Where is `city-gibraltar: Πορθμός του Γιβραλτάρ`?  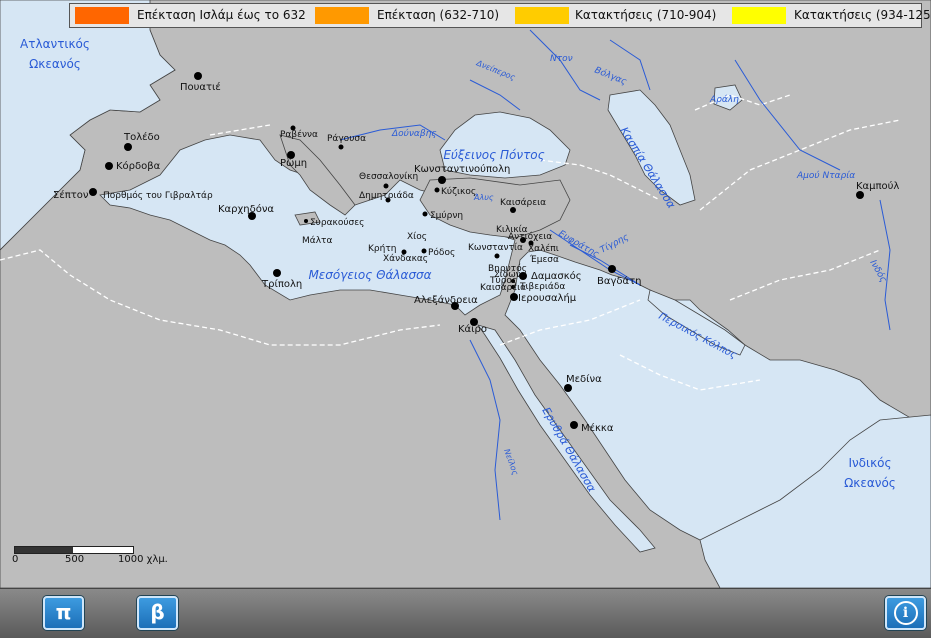
city-gibraltar: Πορθμός του Γιβραλτάρ is located at coordinates (158, 195).